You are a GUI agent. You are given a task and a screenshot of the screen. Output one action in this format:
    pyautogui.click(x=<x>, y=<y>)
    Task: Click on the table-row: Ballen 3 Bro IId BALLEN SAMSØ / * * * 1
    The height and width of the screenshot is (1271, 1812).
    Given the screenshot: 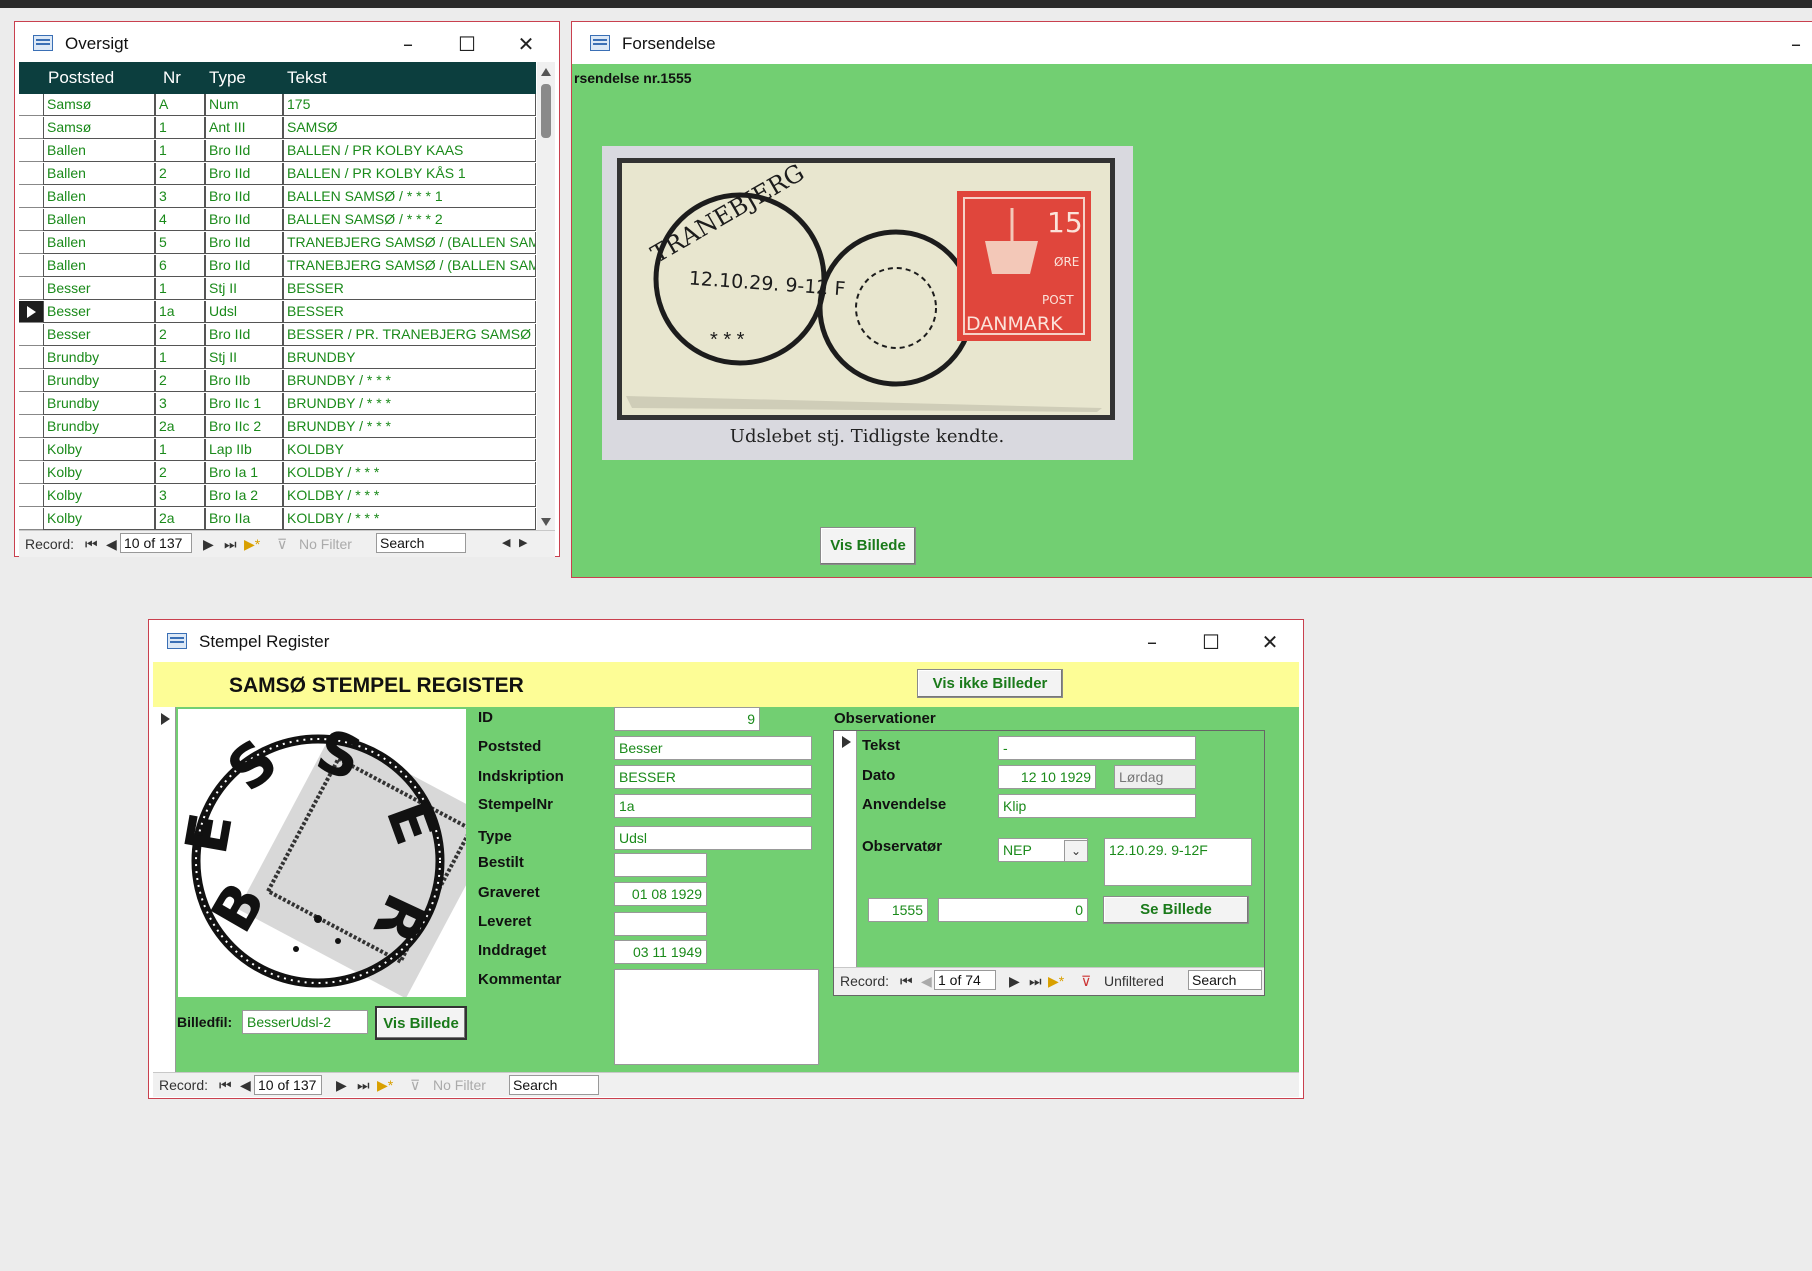 What is the action you would take?
    pyautogui.click(x=277, y=197)
    